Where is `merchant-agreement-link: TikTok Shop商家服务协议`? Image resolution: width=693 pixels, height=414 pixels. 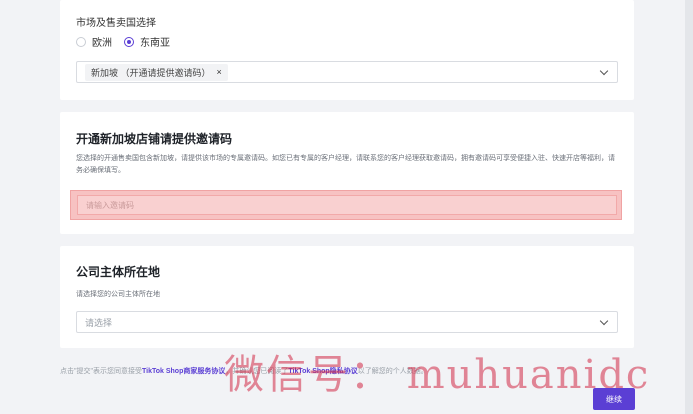
merchant-agreement-link: TikTok Shop商家服务协议 is located at coordinates (183, 371).